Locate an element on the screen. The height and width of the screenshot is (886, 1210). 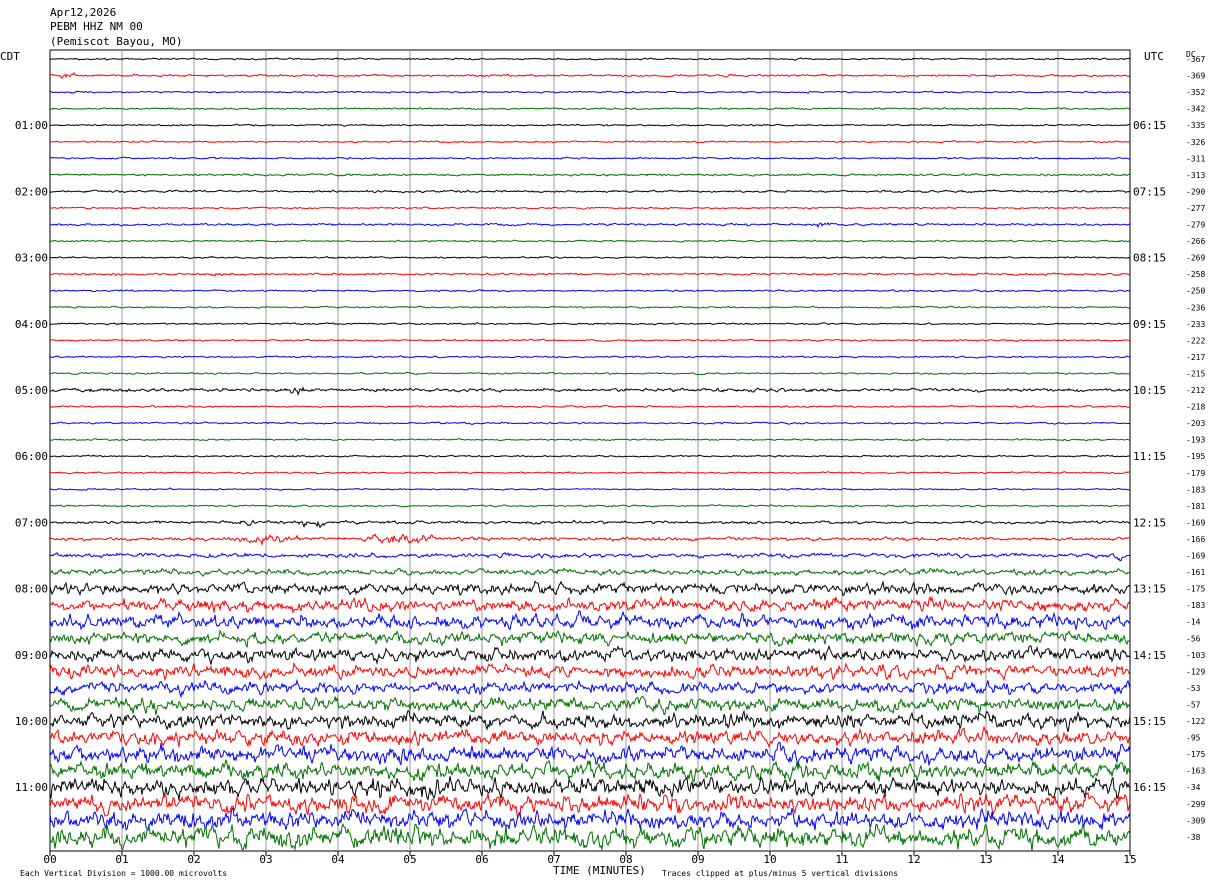
left-time-label: 02:00 is located at coordinates (31, 191).